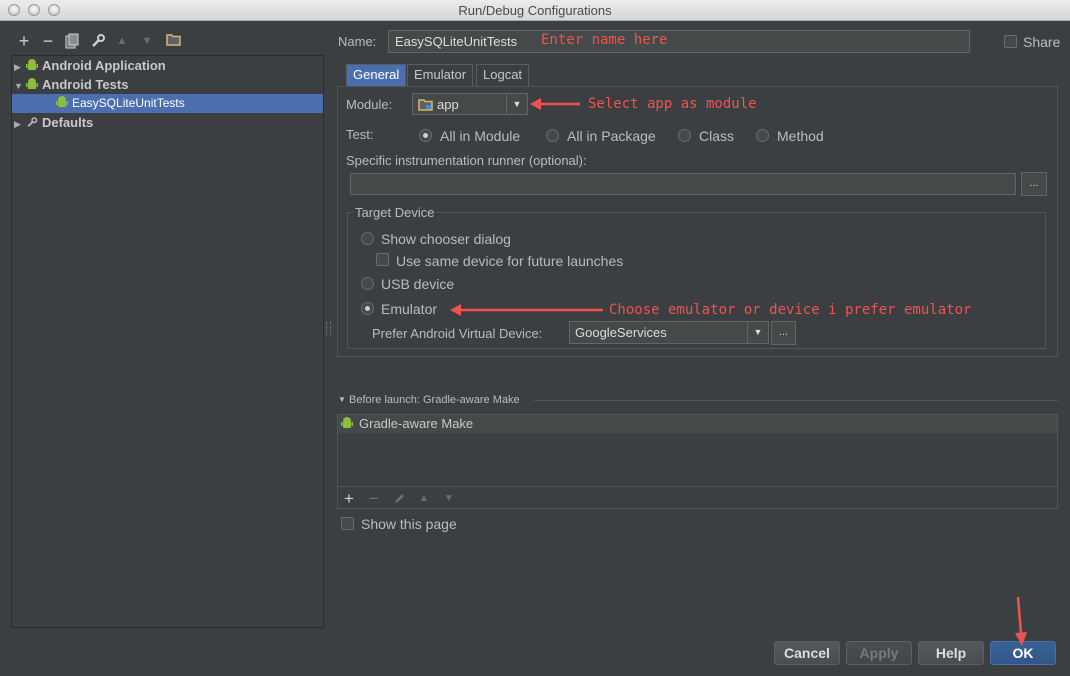 The height and width of the screenshot is (676, 1070). Describe the element at coordinates (367, 308) in the screenshot. I see `radio-emulator` at that location.